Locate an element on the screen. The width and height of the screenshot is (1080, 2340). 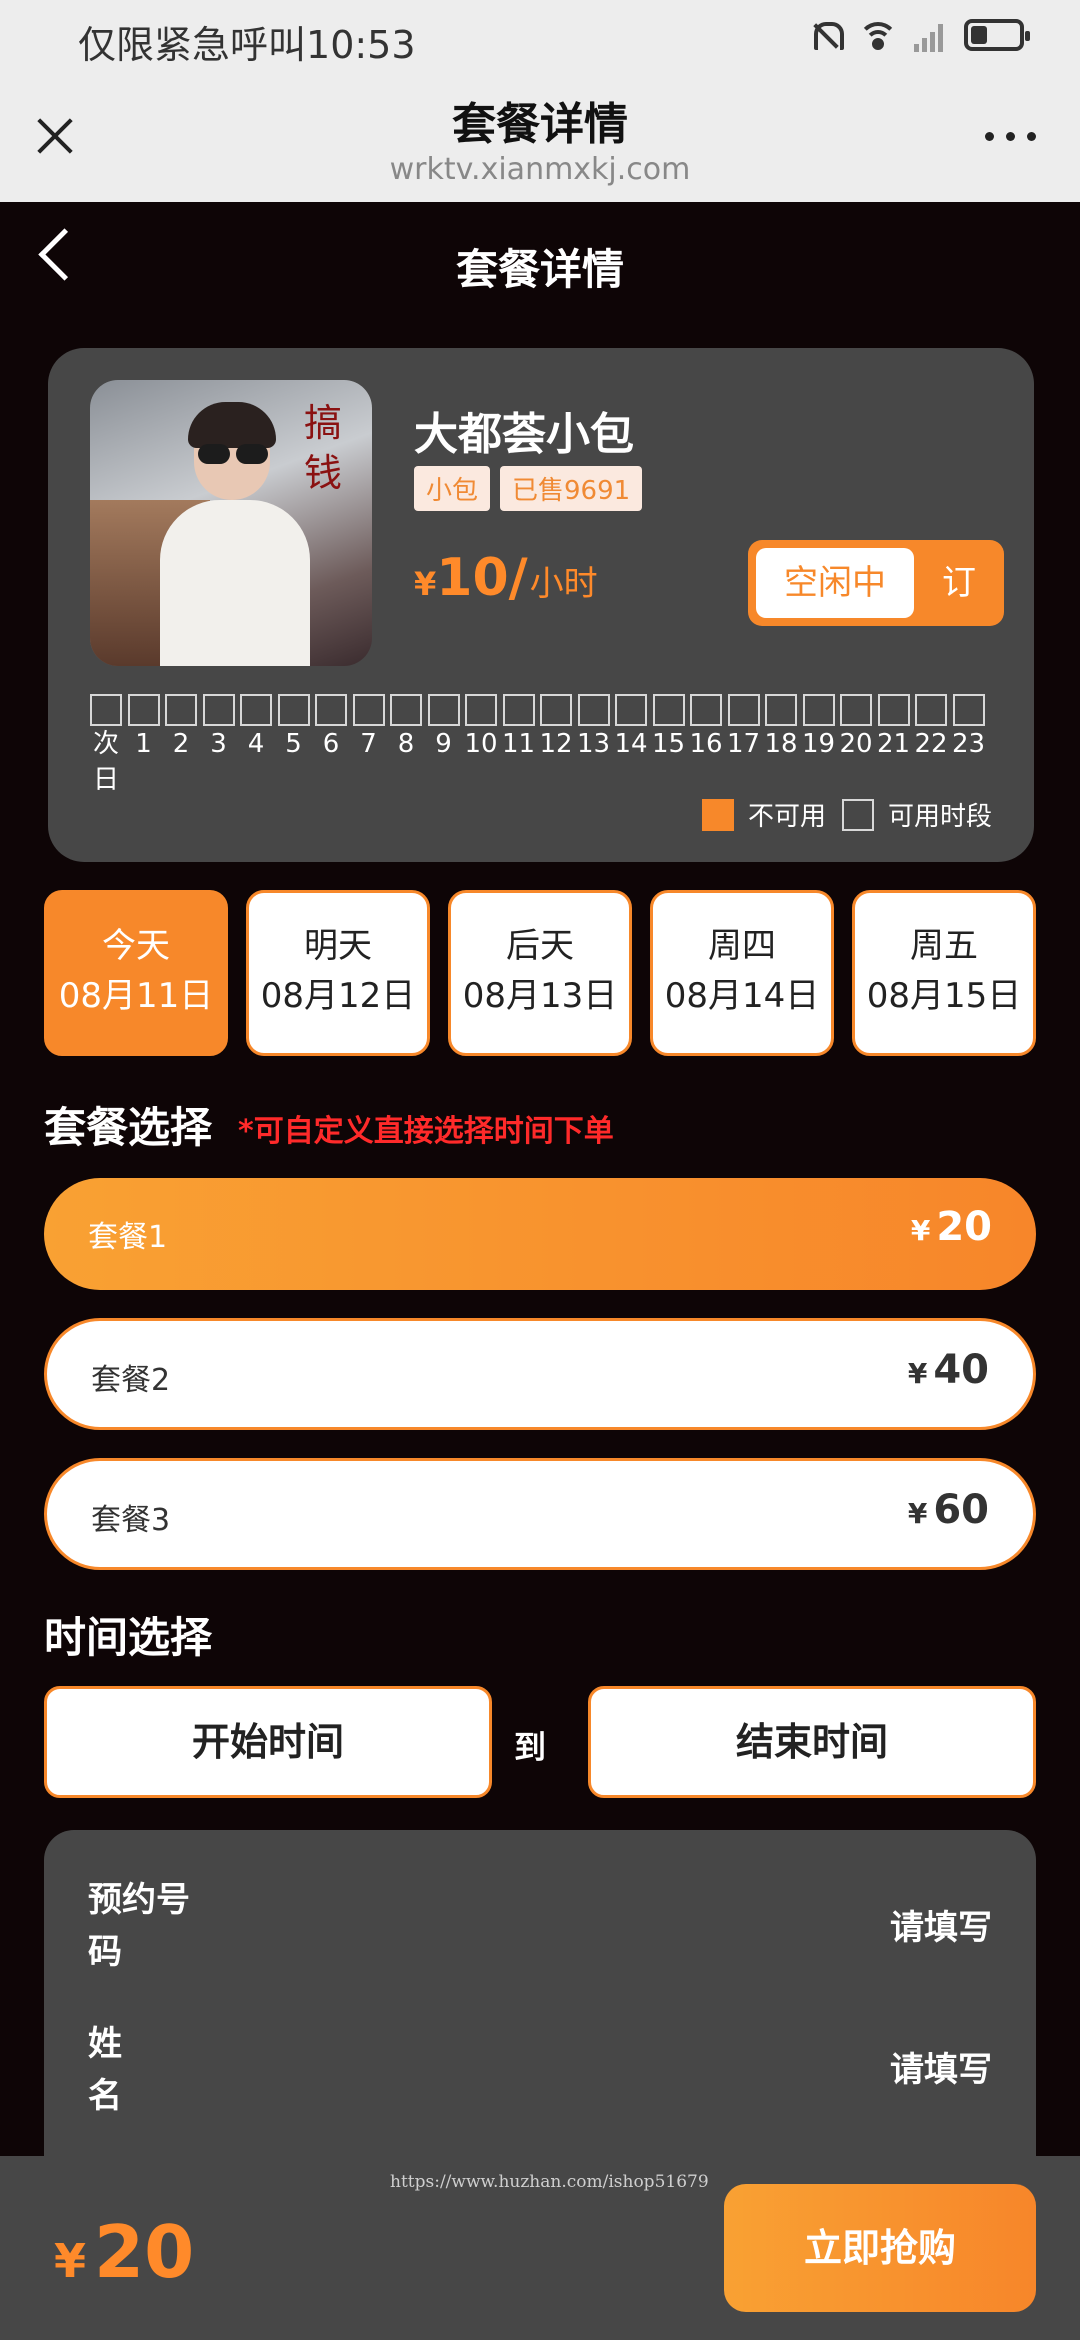
hour-label: 11 is located at coordinates (518, 744).